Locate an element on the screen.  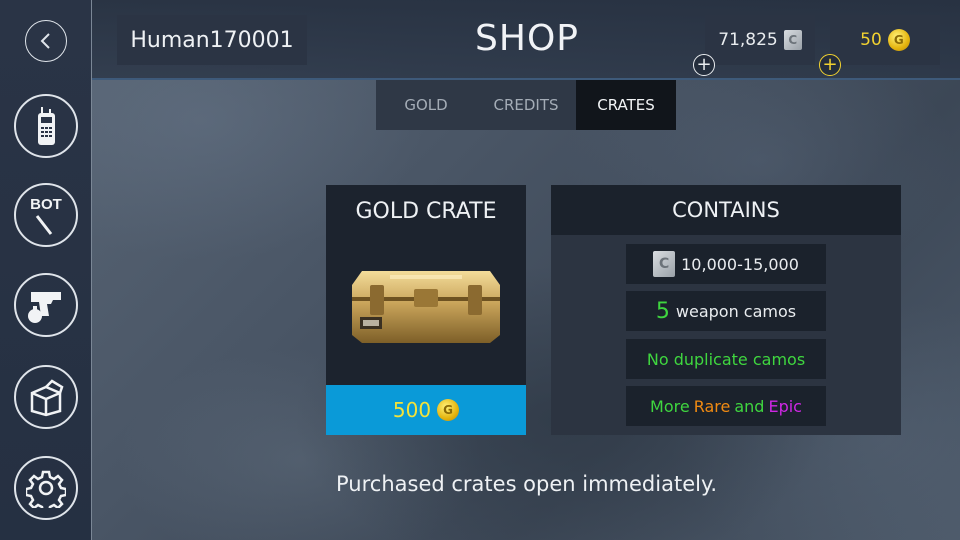
credits-balance: 71,825 C is located at coordinates (760, 40).